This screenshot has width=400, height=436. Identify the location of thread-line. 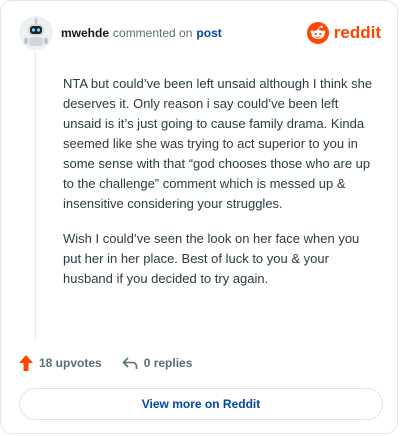
(35, 196).